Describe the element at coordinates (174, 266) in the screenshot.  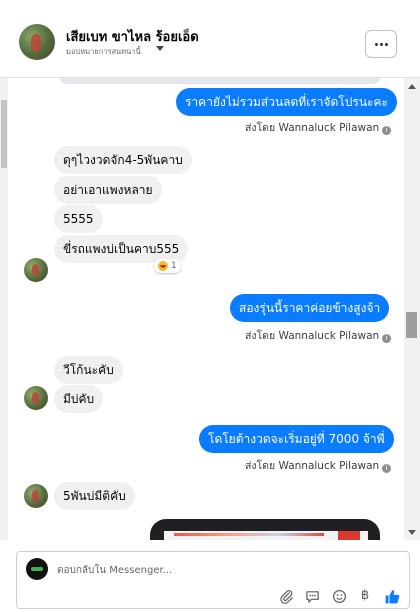
I see `reaction-count: 1` at that location.